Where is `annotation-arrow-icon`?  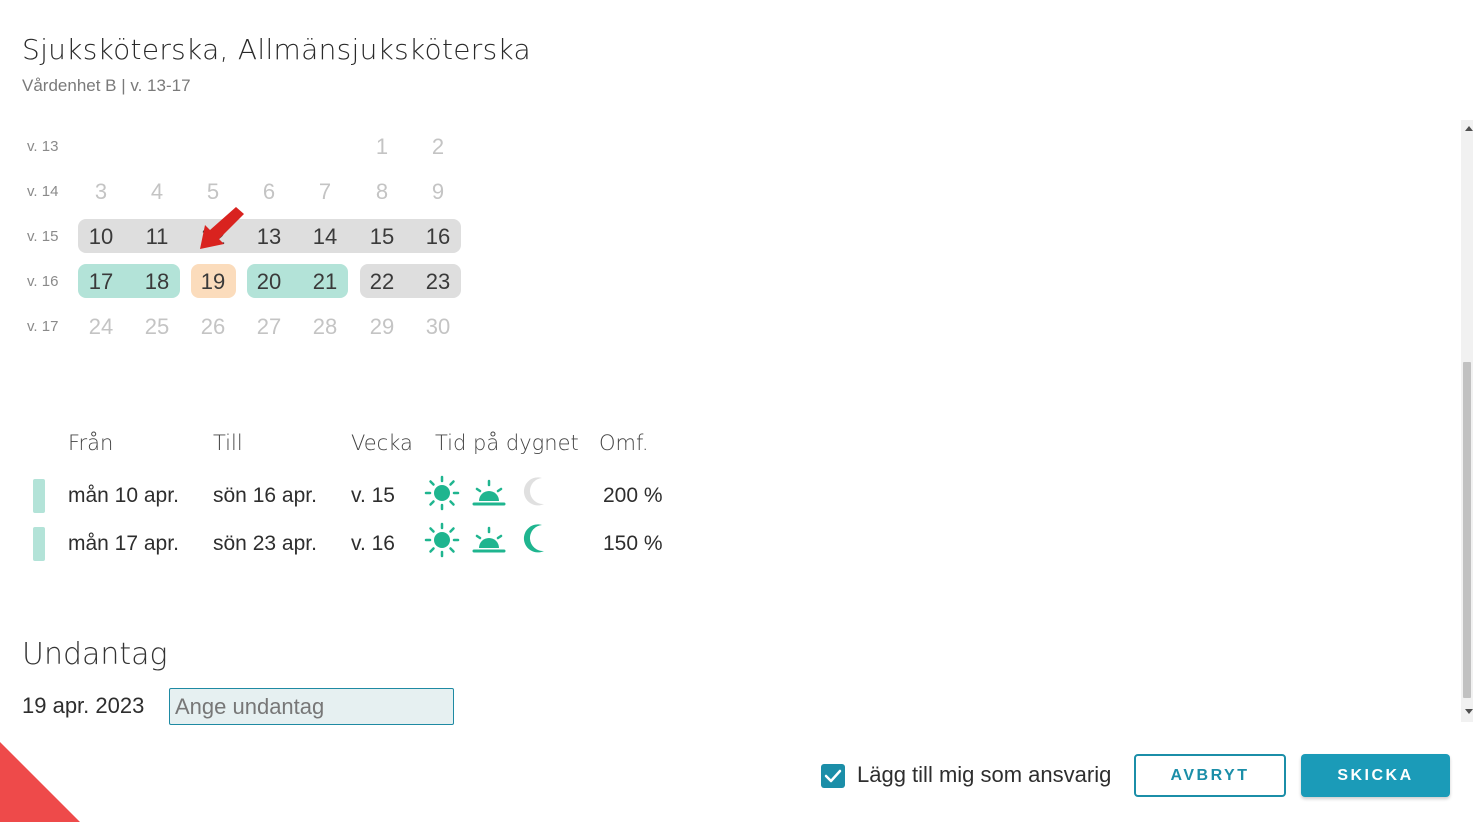
annotation-arrow-icon is located at coordinates (222, 228).